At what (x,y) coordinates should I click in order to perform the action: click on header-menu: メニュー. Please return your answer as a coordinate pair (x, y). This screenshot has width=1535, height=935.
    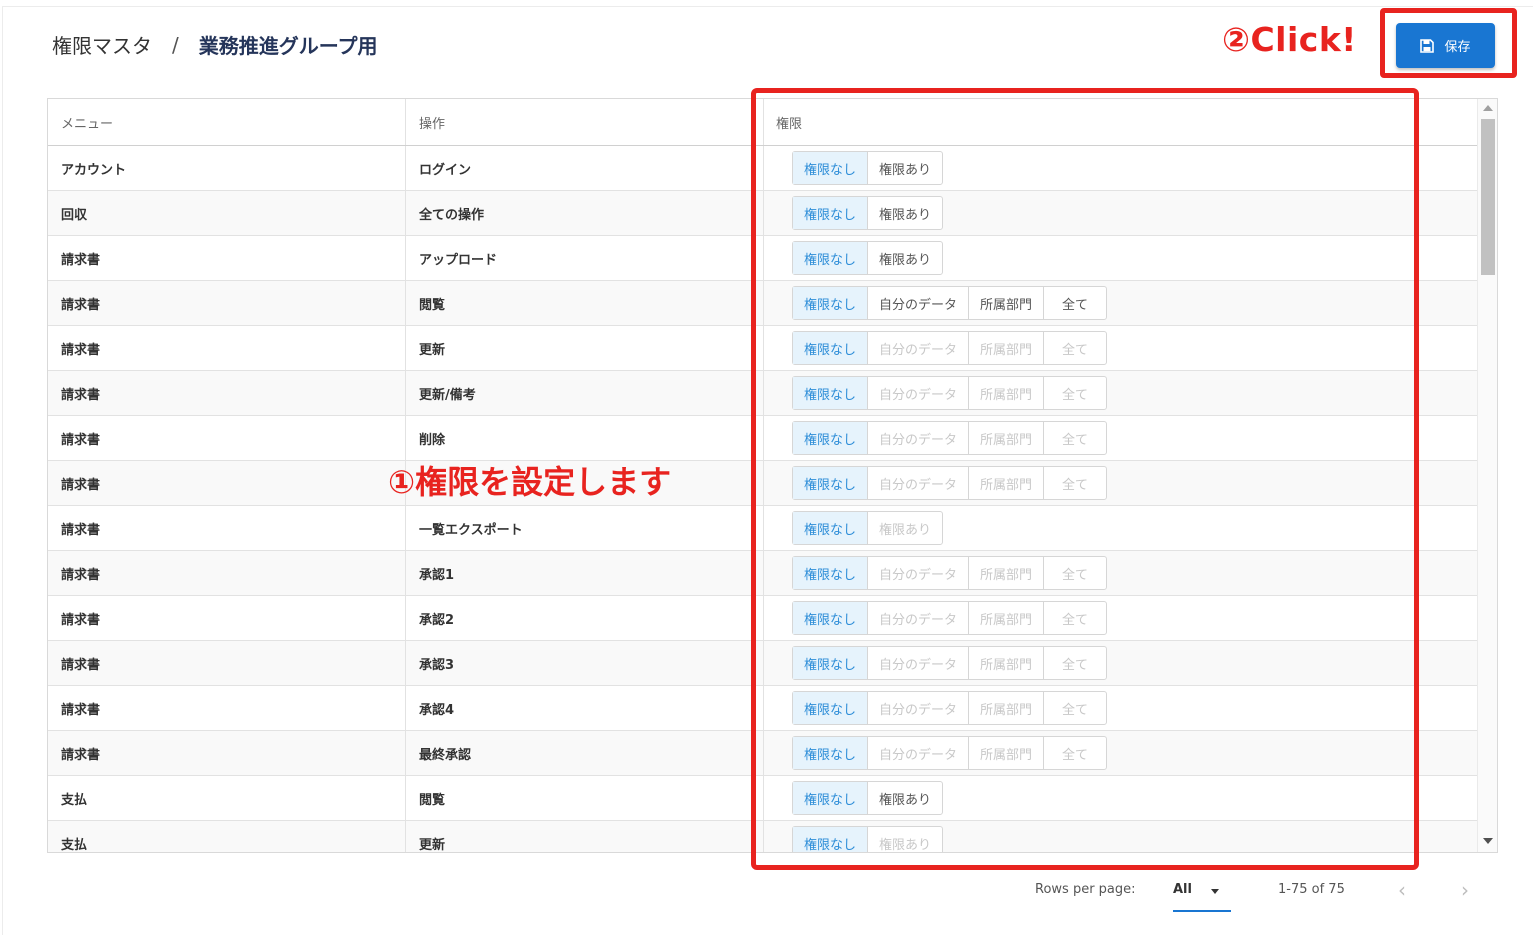
    Looking at the image, I should click on (227, 122).